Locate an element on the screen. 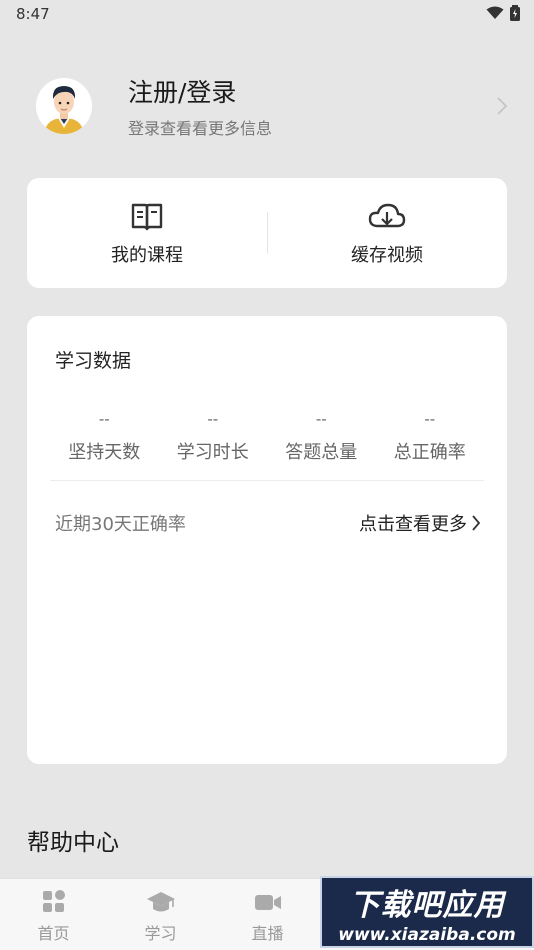  video-camera-icon is located at coordinates (267, 902).